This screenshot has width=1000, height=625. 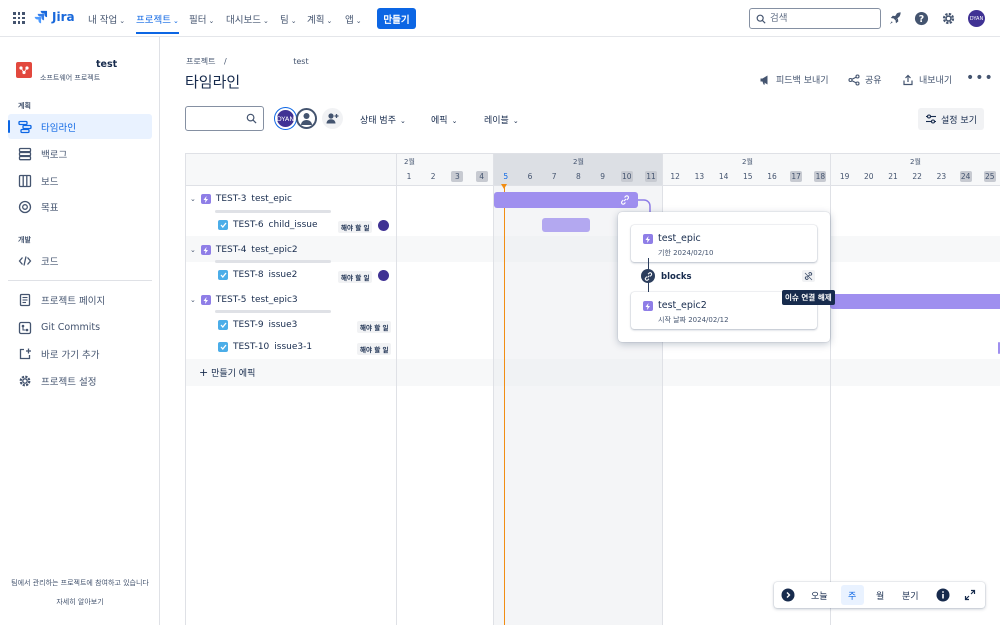 I want to click on sidebar-item-label: 타임라인, so click(x=58, y=128).